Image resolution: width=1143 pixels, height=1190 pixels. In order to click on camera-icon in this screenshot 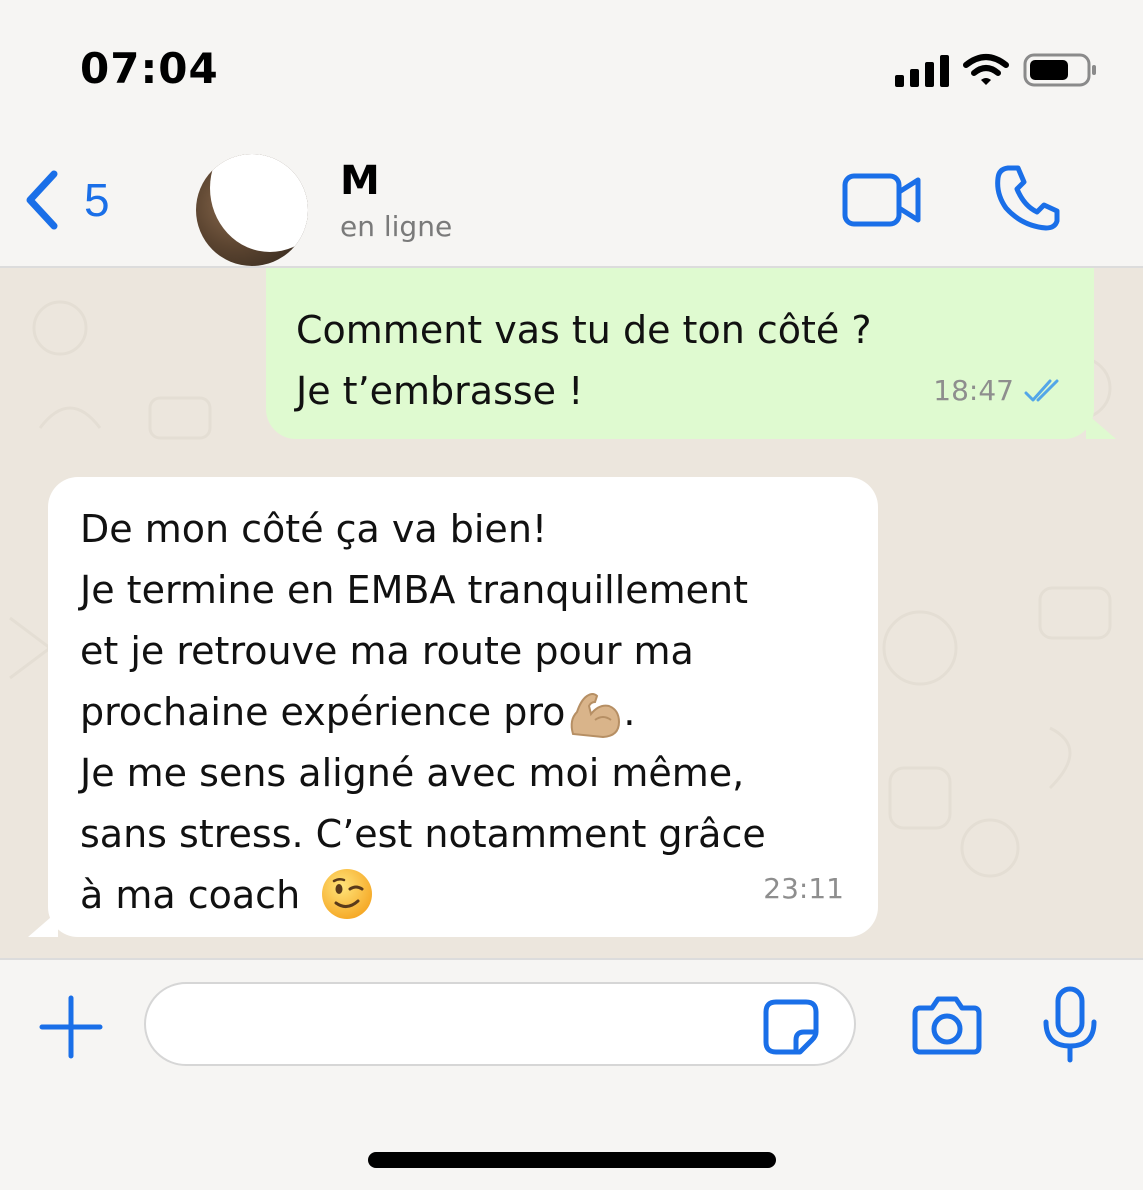, I will do `click(947, 1025)`.